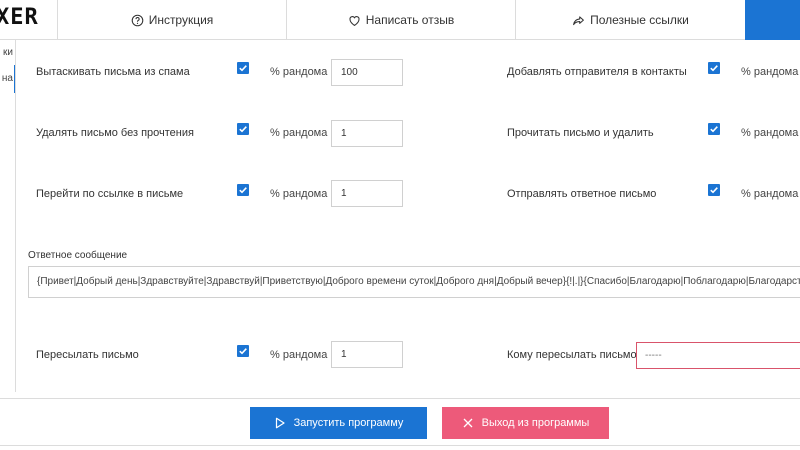 The width and height of the screenshot is (800, 450). I want to click on run-program-button: Запустить программу, so click(338, 423).